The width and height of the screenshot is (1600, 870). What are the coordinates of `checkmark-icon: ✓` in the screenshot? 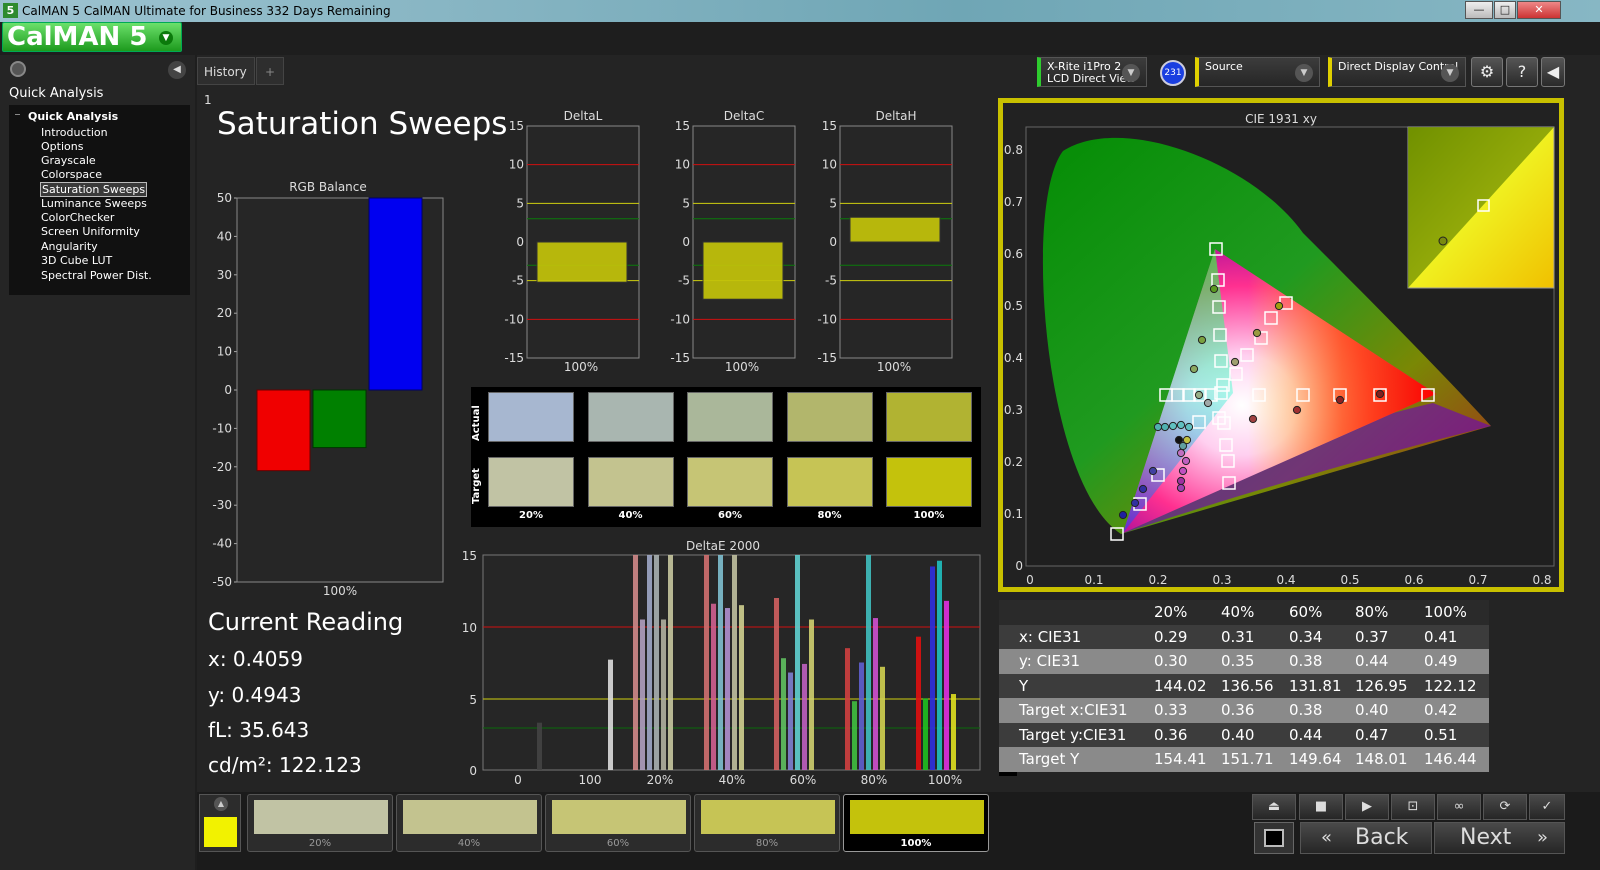 It's located at (1547, 806).